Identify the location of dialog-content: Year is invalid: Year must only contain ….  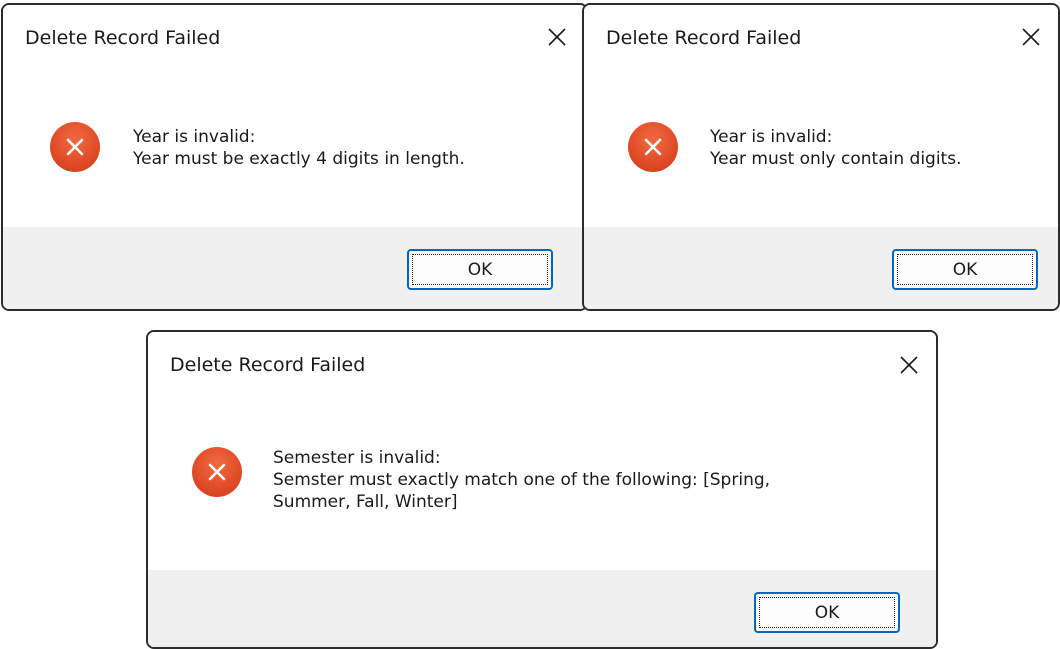
(821, 149).